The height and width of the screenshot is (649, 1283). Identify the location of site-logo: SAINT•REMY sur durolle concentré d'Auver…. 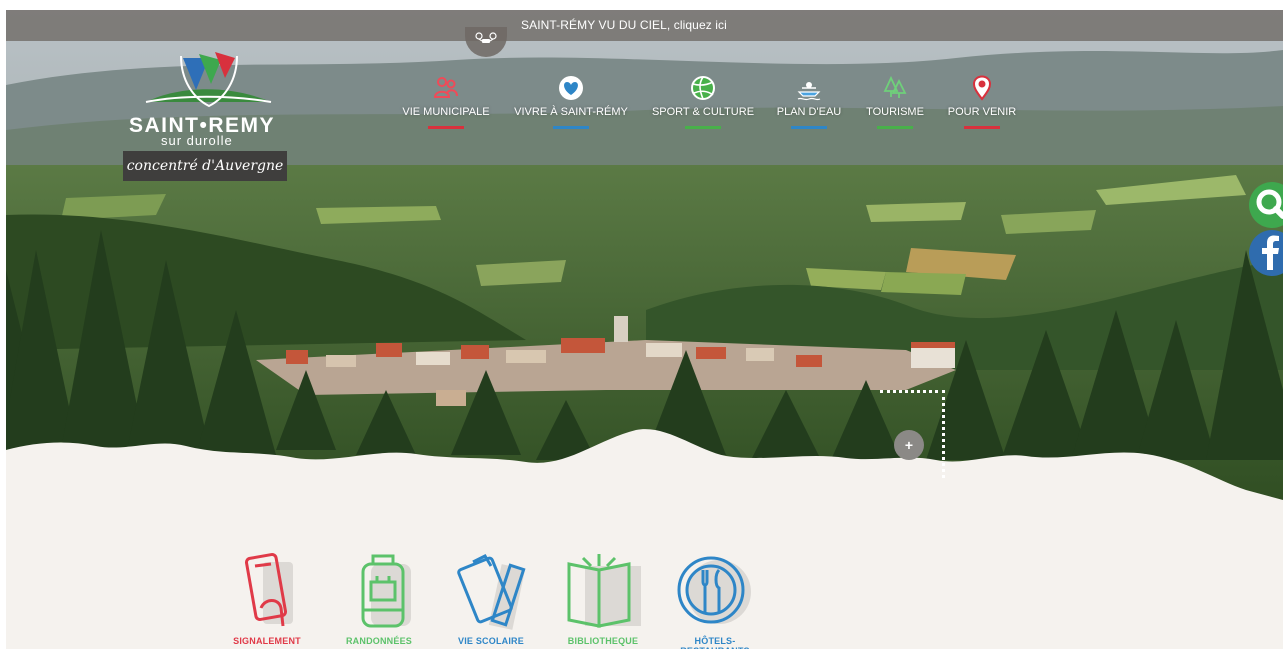
(206, 117).